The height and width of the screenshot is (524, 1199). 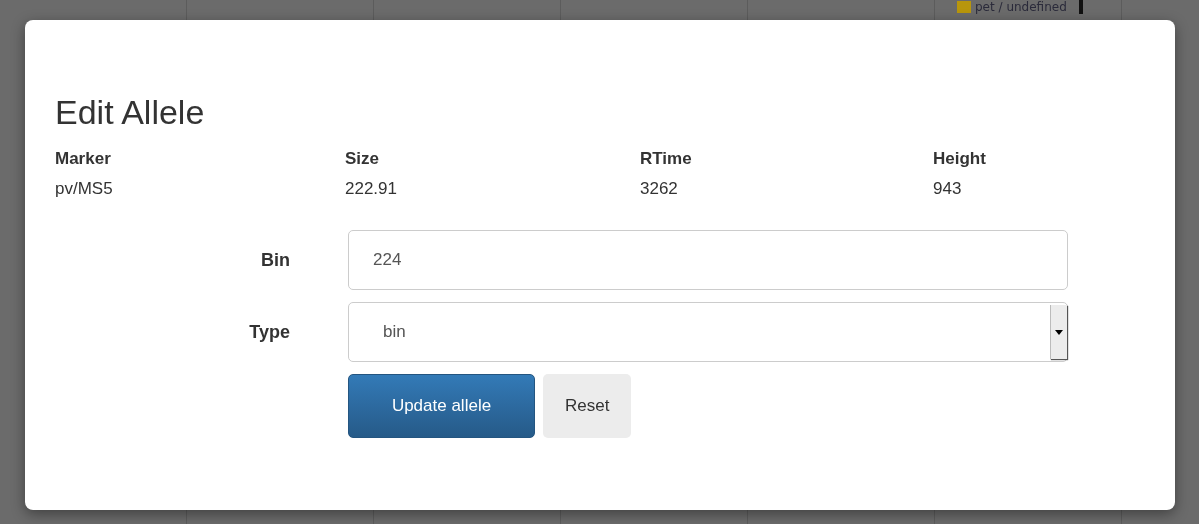 I want to click on legend-label: pet / undefined, so click(x=1021, y=7).